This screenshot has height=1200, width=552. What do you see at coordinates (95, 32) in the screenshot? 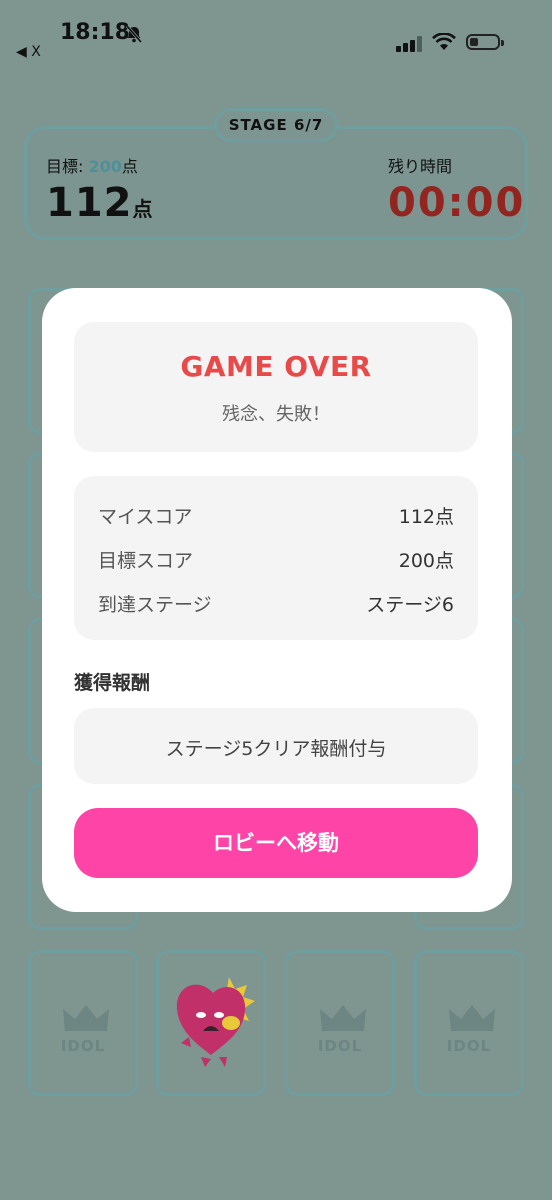
I see `status-time: 18:18` at bounding box center [95, 32].